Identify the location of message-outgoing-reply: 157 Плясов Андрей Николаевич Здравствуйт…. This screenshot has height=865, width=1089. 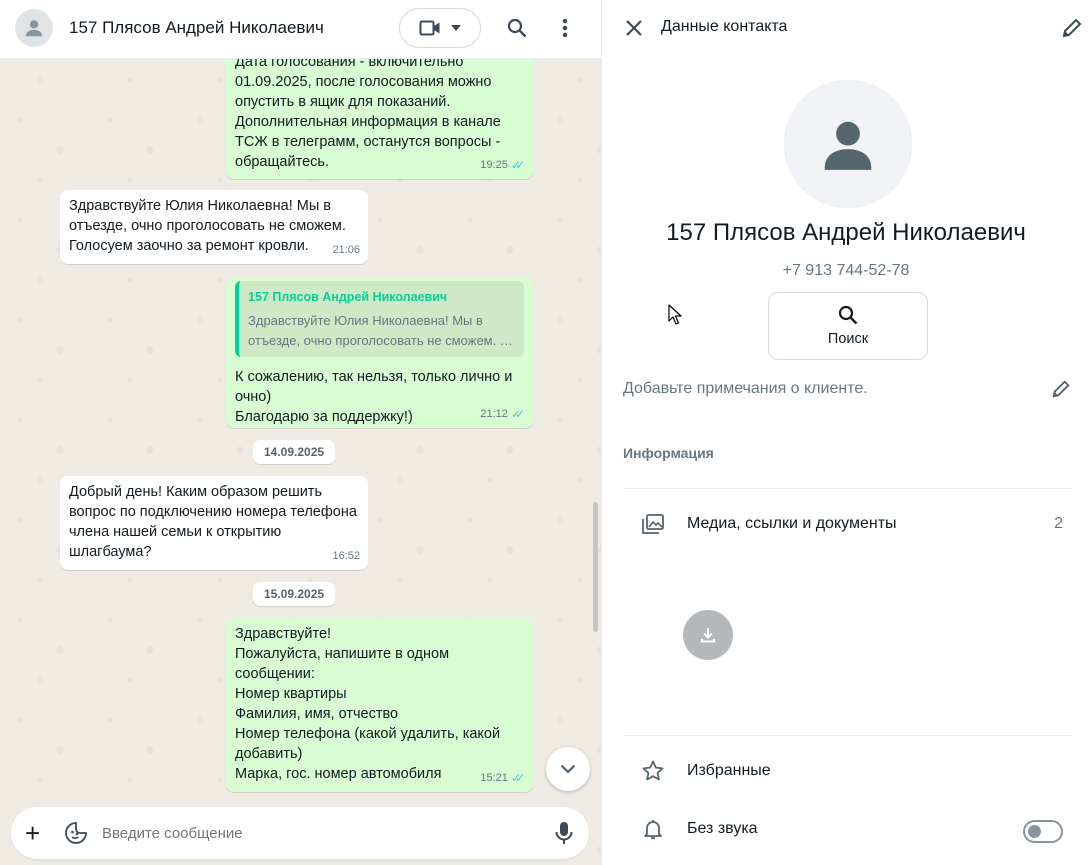
(379, 352).